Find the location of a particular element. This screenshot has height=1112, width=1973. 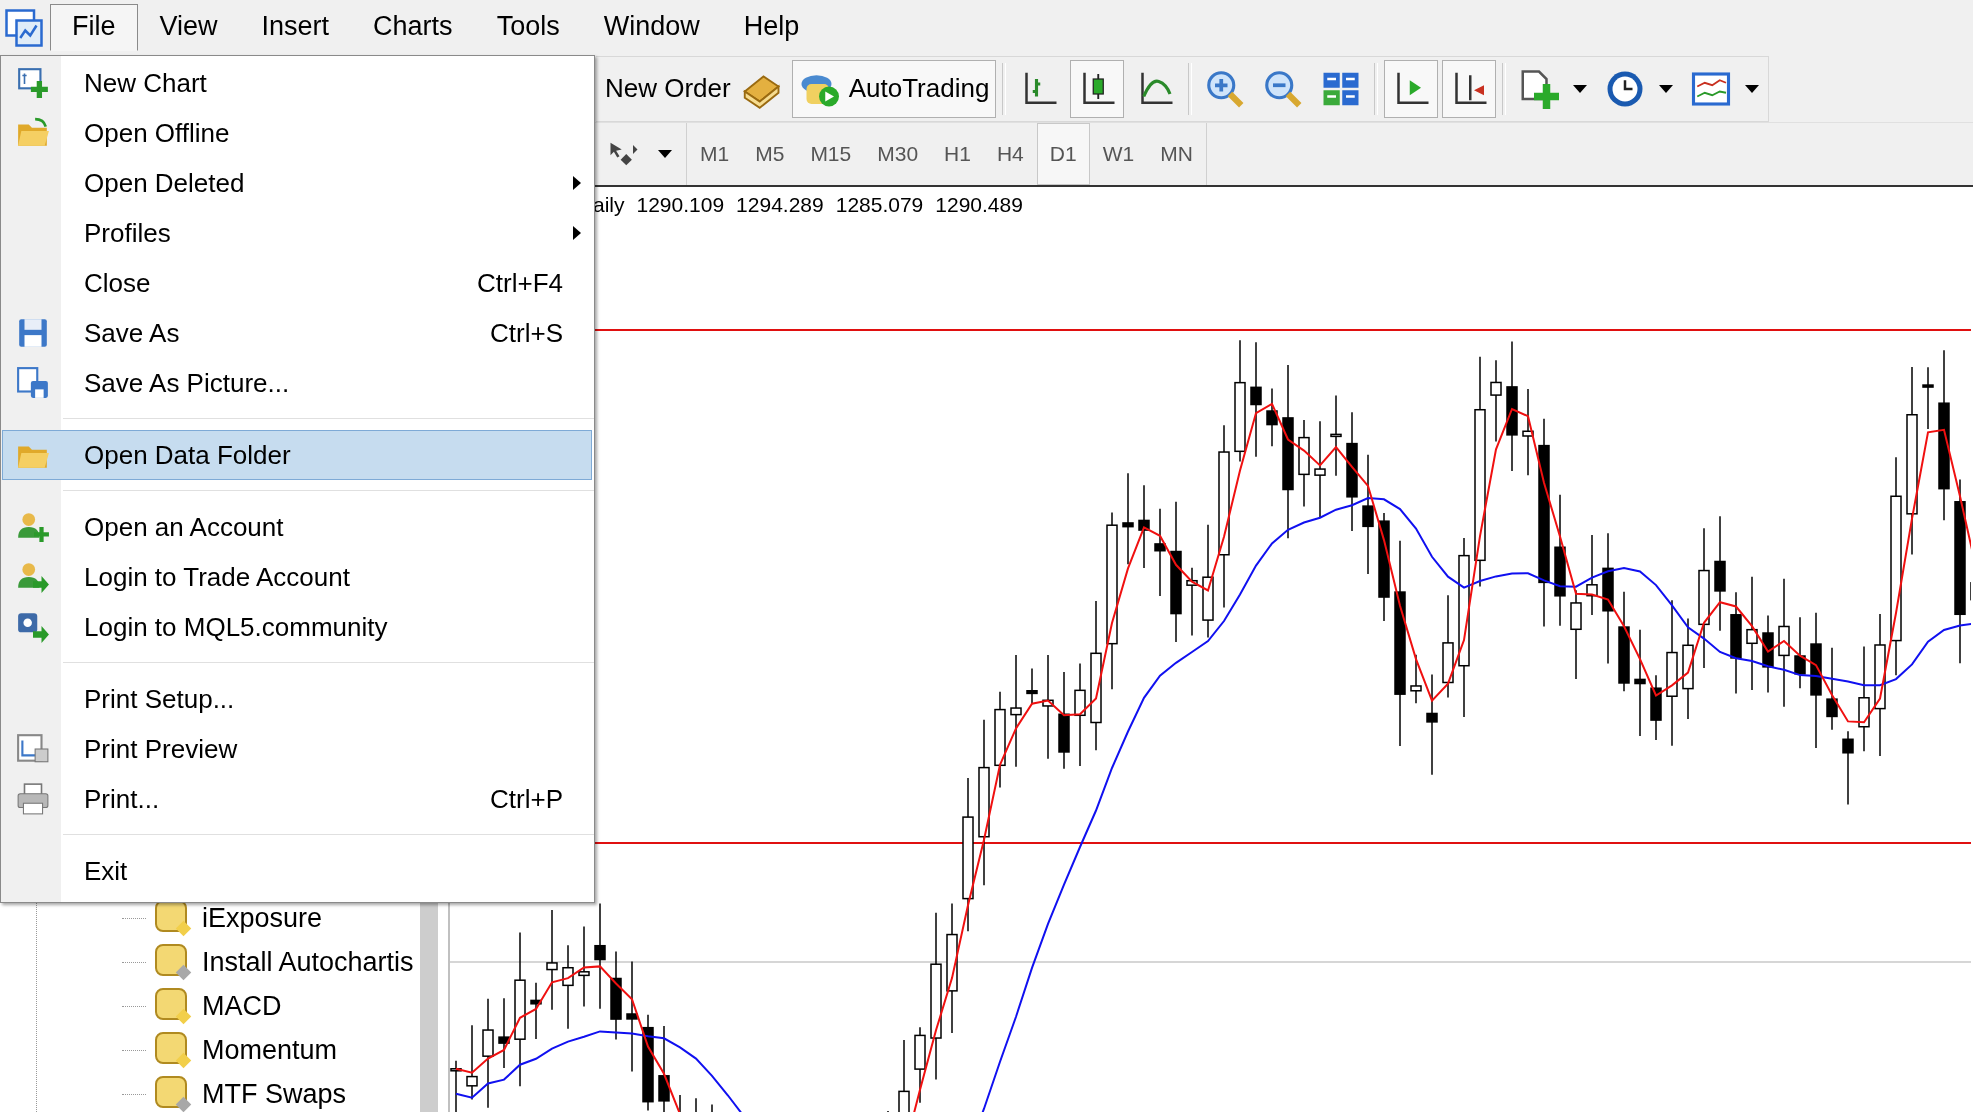

timeframe-tab: M15 is located at coordinates (831, 154).